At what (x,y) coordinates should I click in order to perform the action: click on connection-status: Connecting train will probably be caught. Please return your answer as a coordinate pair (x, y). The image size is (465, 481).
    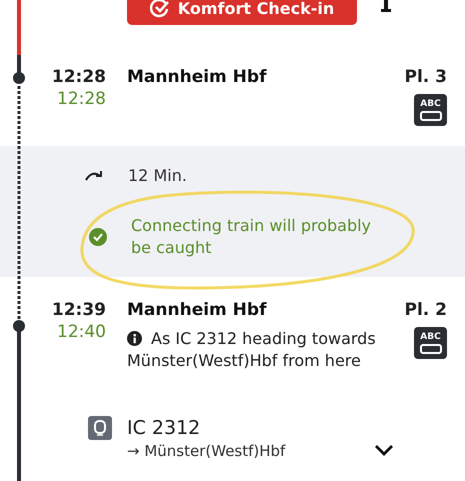
    Looking at the image, I should click on (251, 237).